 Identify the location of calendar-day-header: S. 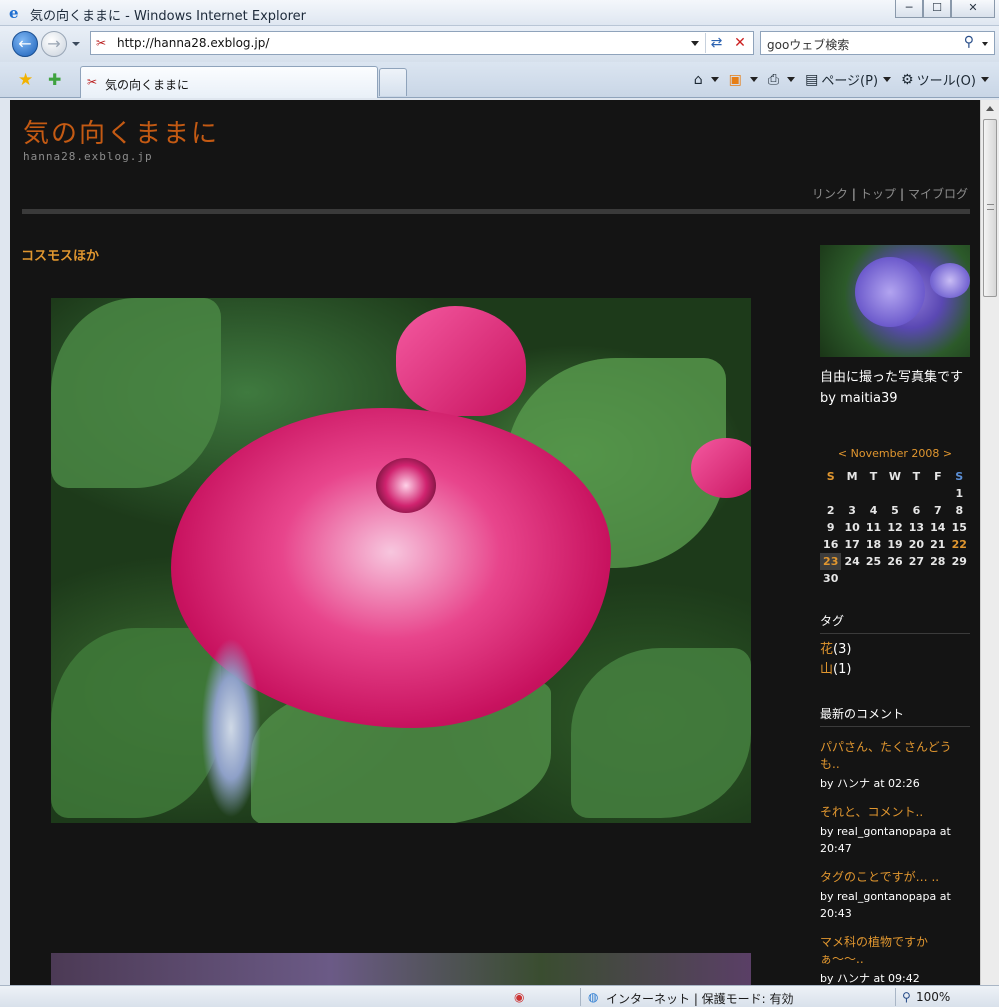
(830, 476).